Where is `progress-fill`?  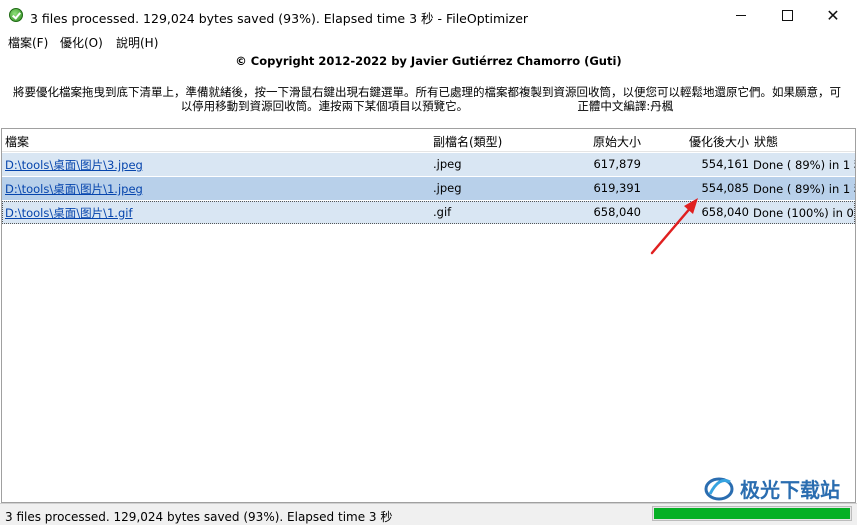 progress-fill is located at coordinates (752, 513).